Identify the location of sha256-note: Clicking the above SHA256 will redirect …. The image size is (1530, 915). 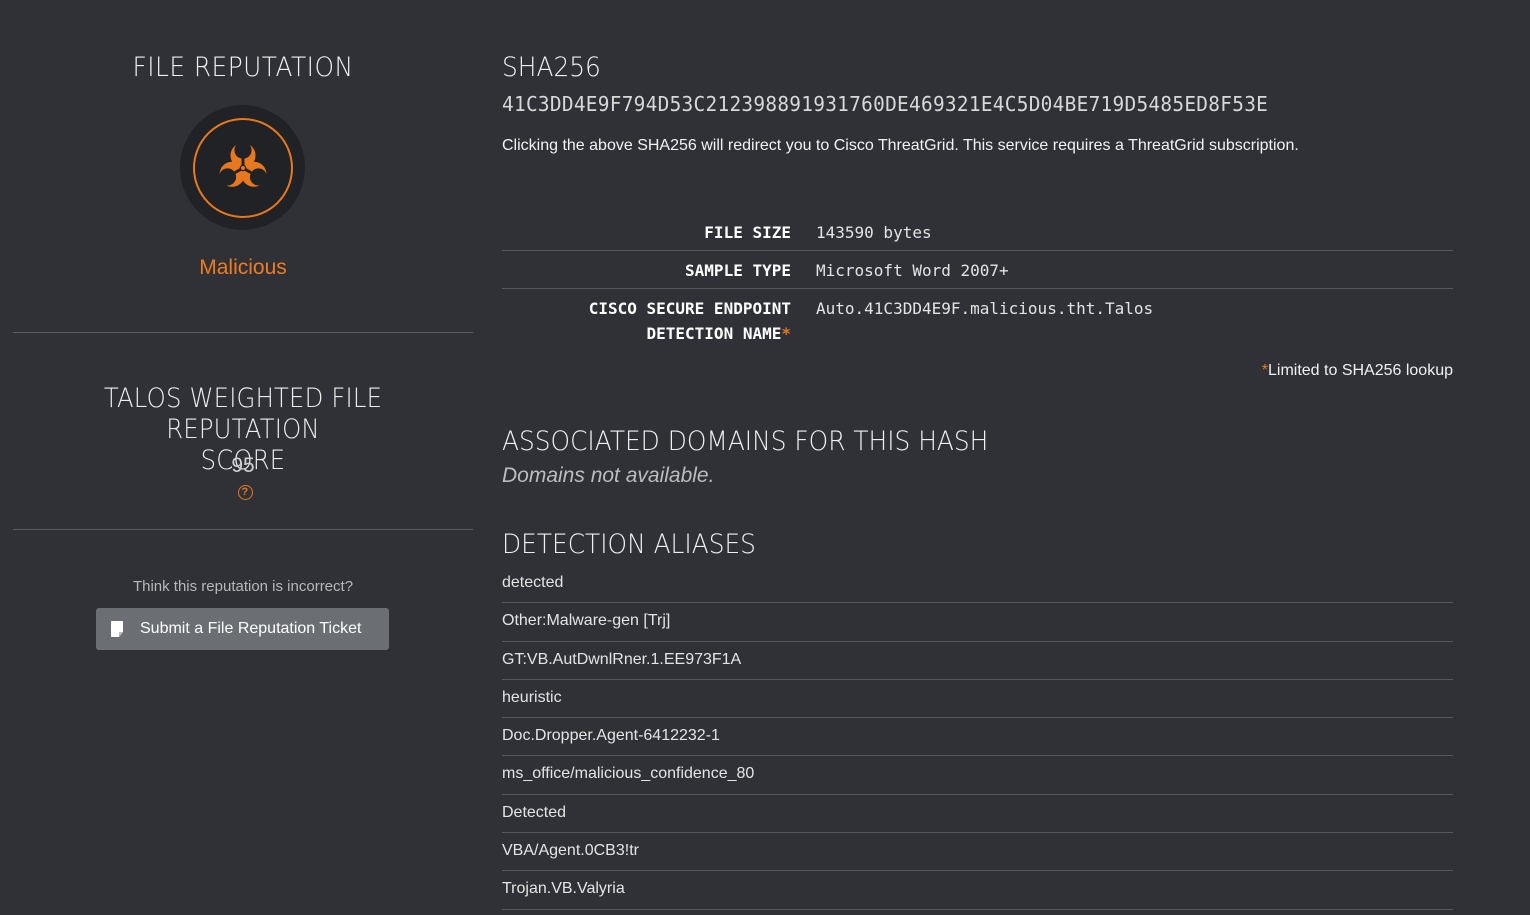
(900, 145).